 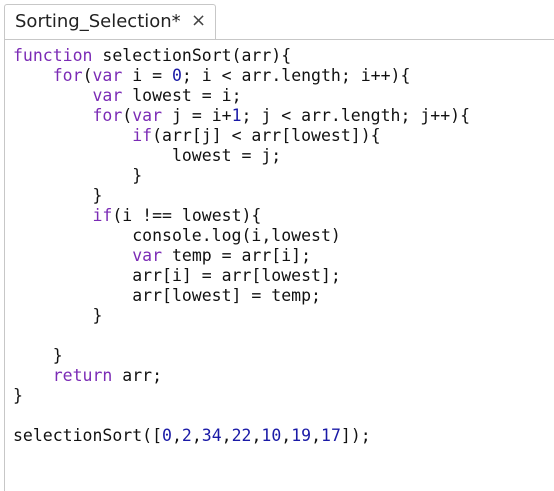 What do you see at coordinates (98, 21) in the screenshot?
I see `tab-title: Sorting_Selection*` at bounding box center [98, 21].